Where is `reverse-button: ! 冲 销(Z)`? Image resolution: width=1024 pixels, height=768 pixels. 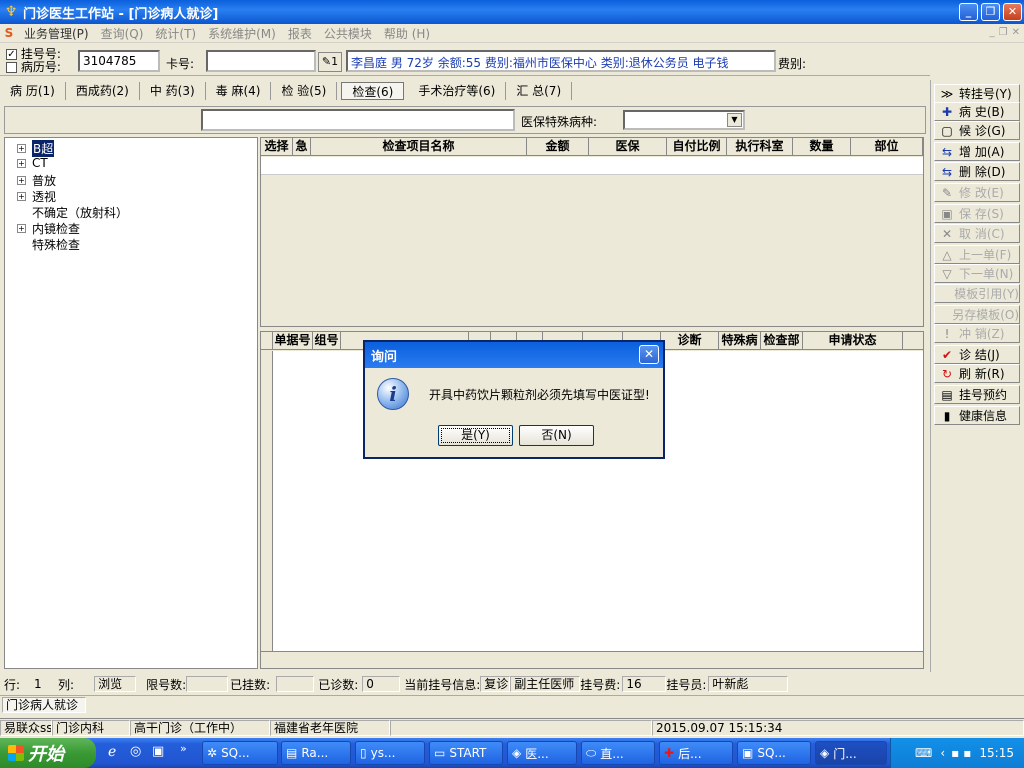
reverse-button: ! 冲 销(Z) is located at coordinates (977, 333).